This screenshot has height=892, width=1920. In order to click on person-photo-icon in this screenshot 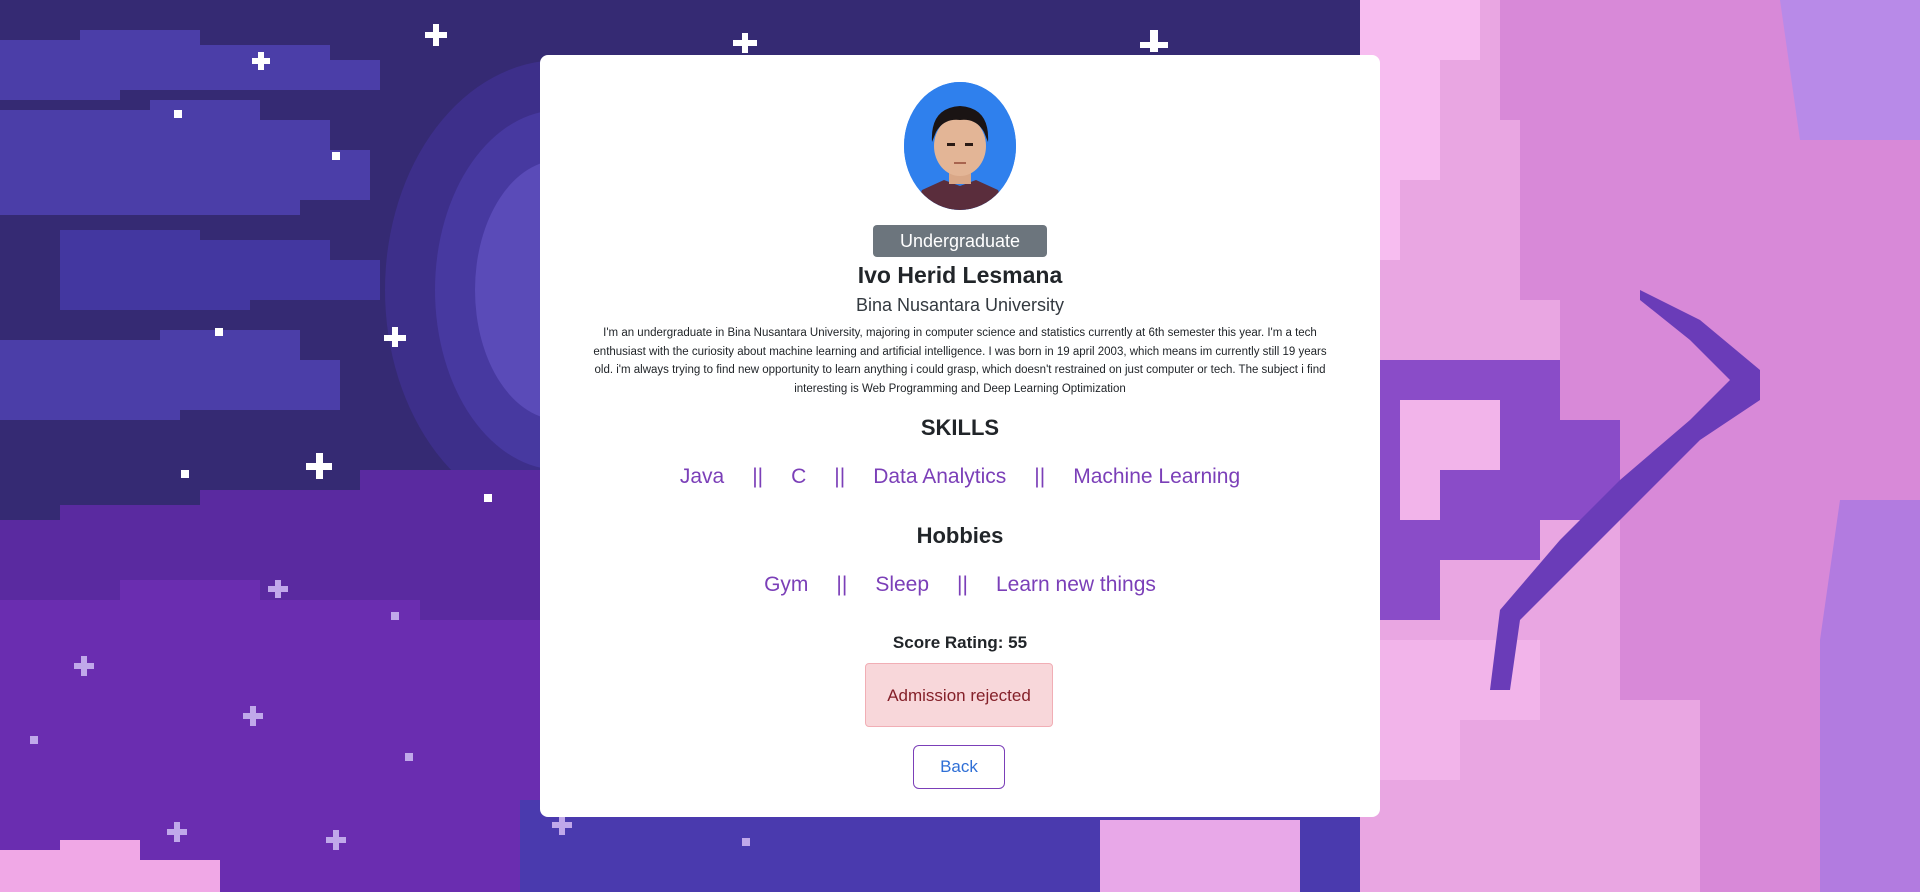, I will do `click(960, 146)`.